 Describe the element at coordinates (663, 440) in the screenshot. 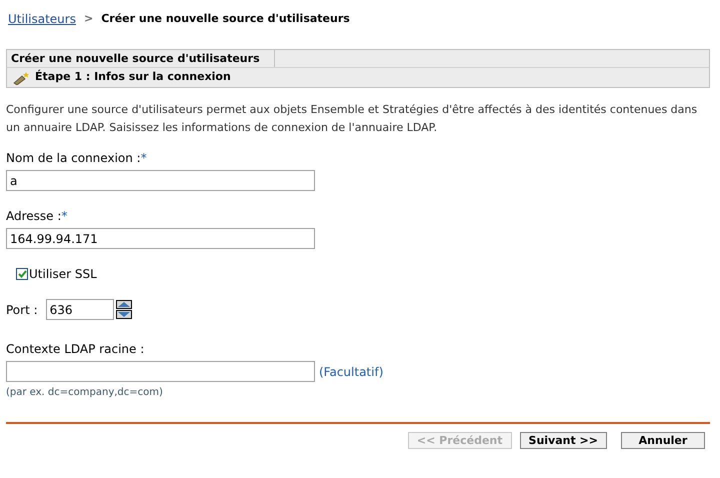

I see `wizard-button: Annuler` at that location.